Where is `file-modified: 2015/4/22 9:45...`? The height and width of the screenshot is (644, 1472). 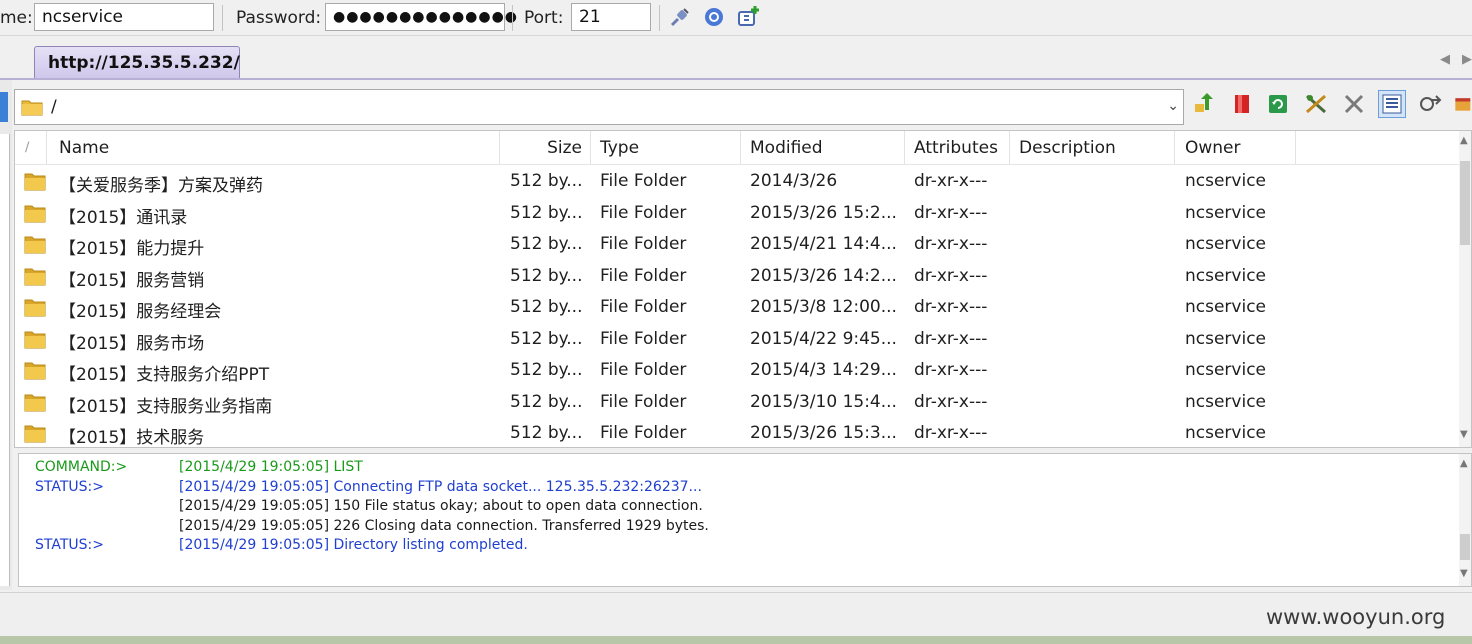
file-modified: 2015/4/22 9:45... is located at coordinates (823, 338).